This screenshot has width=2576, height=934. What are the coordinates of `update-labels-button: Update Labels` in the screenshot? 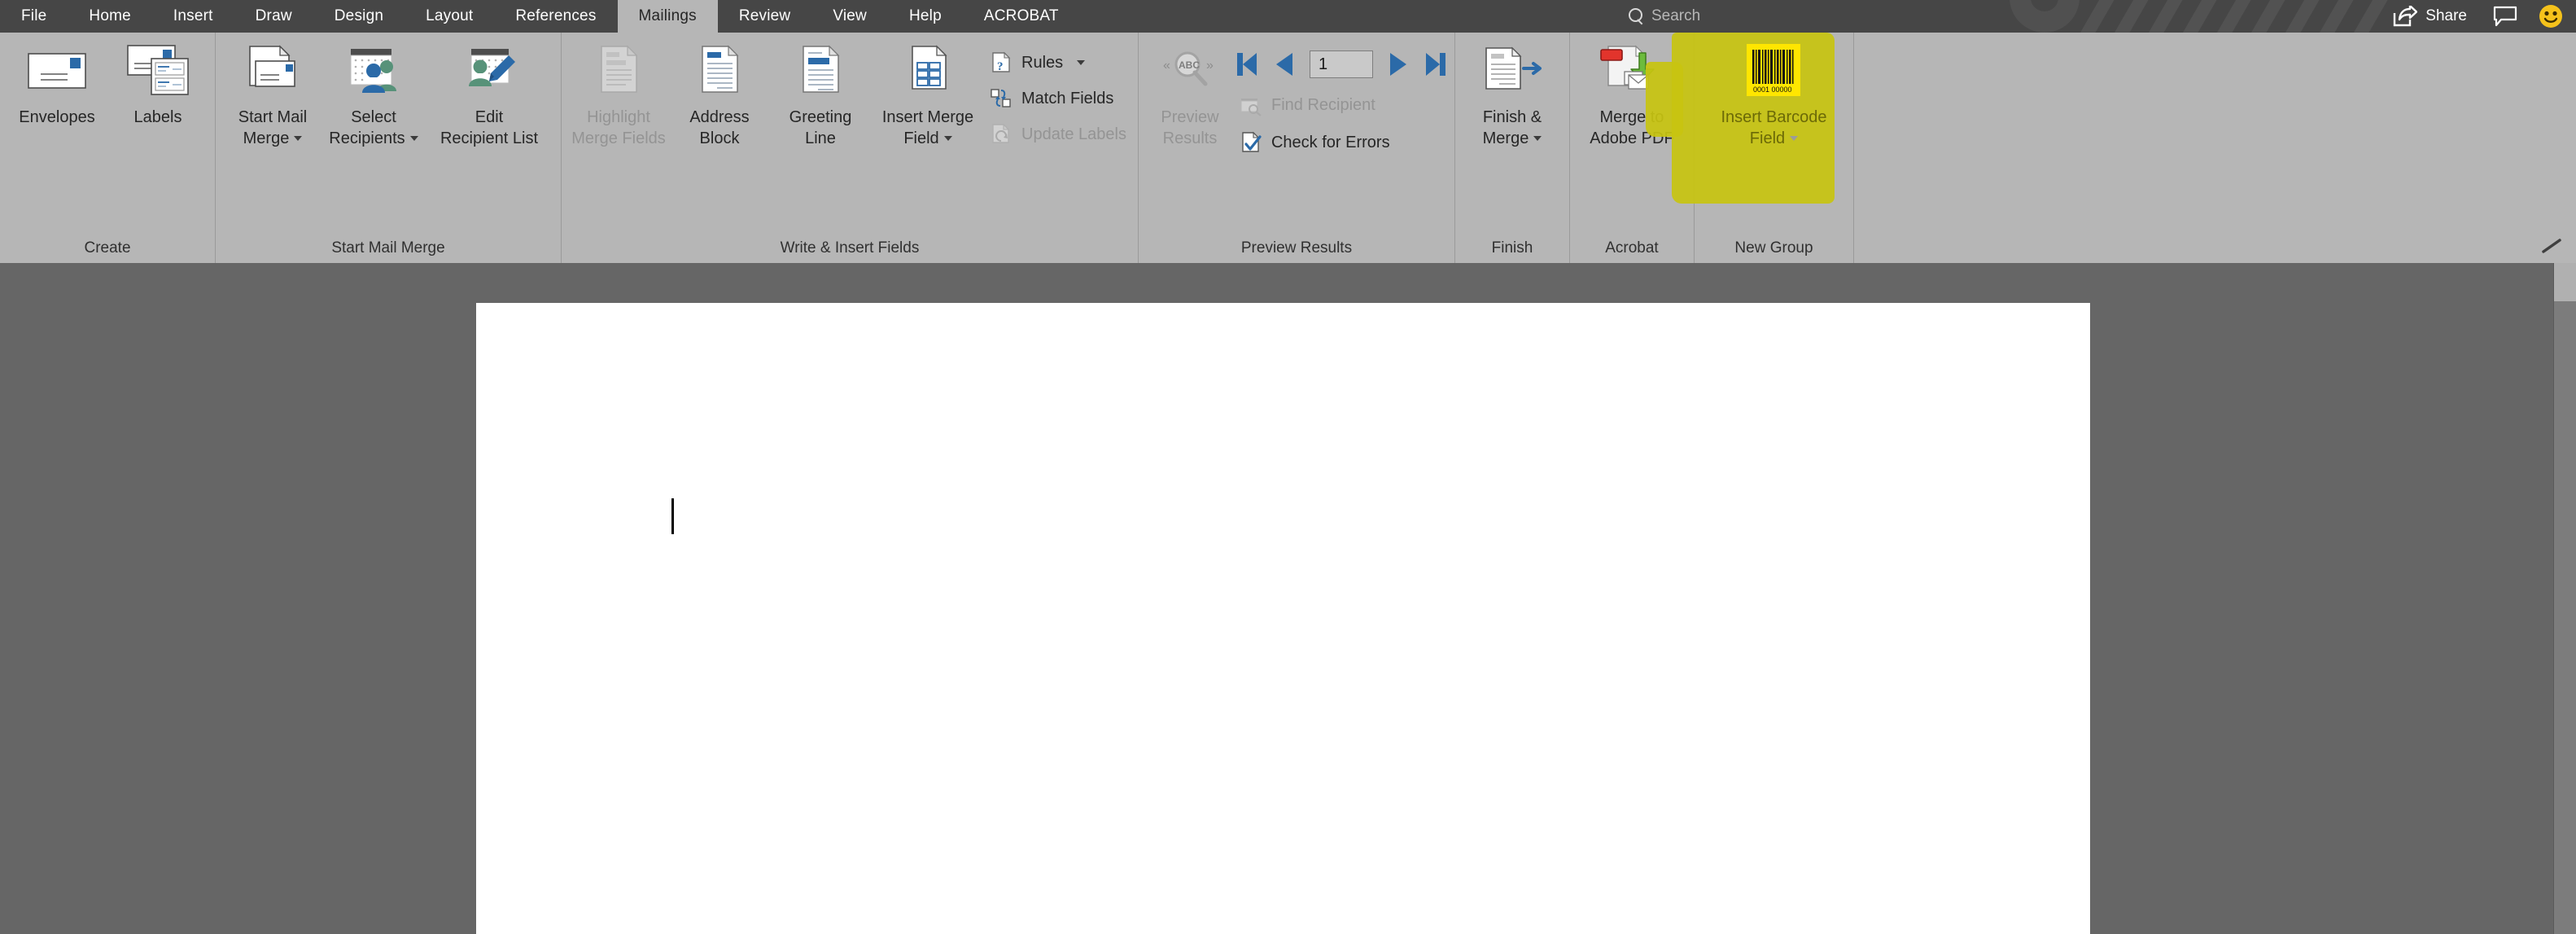 It's located at (1058, 134).